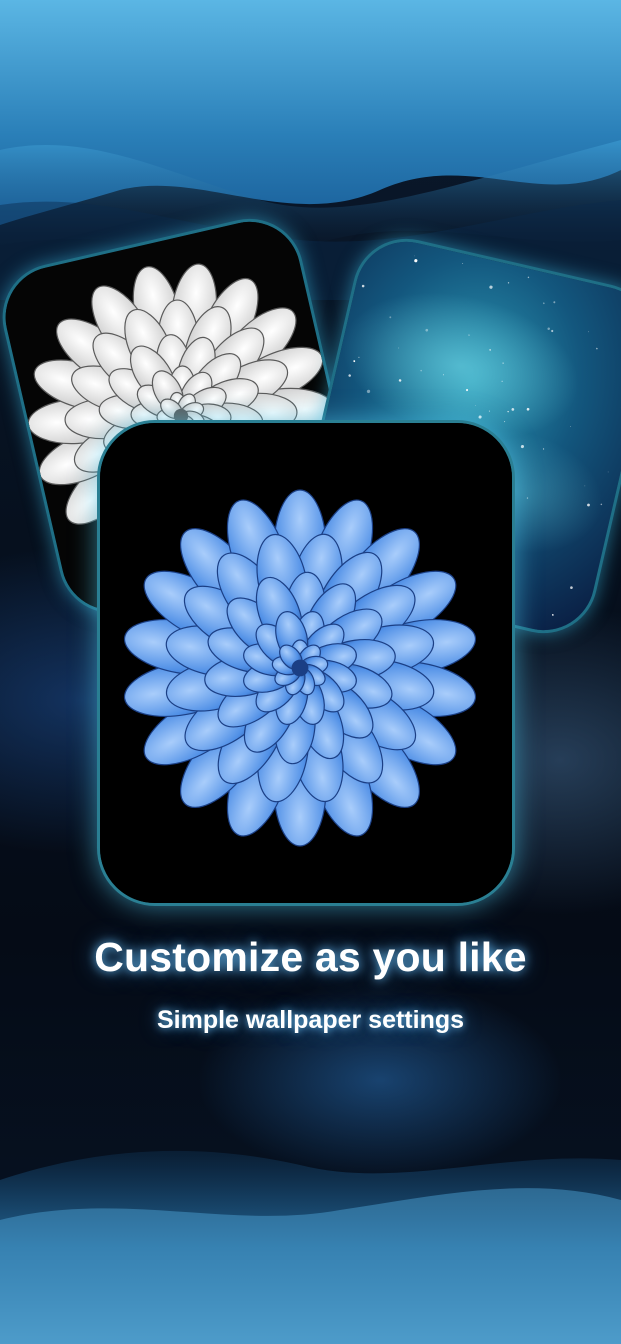 This screenshot has width=621, height=1344. What do you see at coordinates (310, 957) in the screenshot?
I see `onboarding-title: Customize as you like` at bounding box center [310, 957].